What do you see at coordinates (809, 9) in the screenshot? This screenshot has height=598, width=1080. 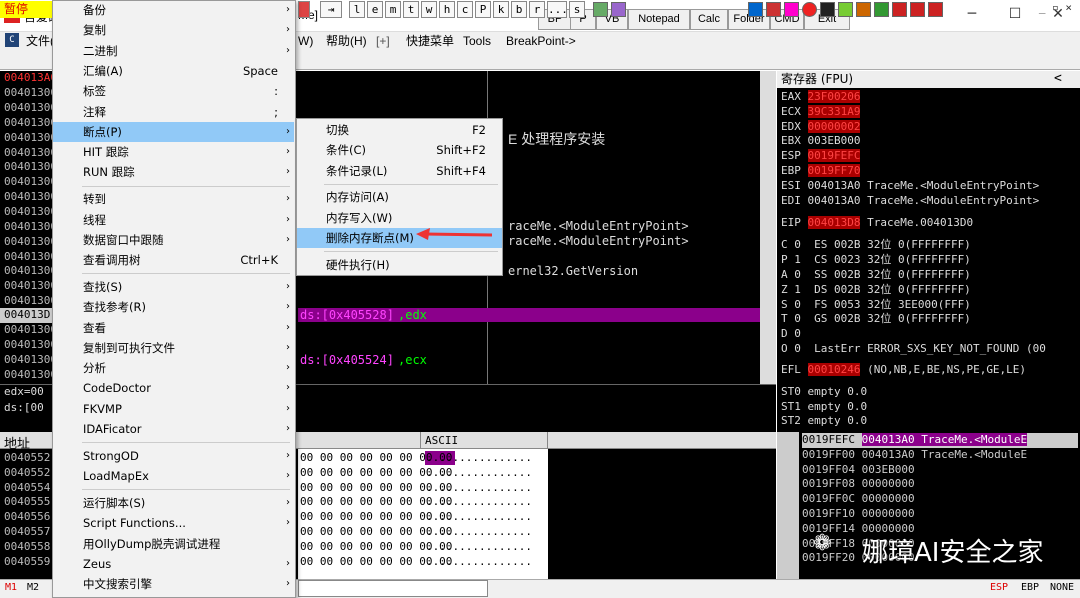 I see `record-icon` at bounding box center [809, 9].